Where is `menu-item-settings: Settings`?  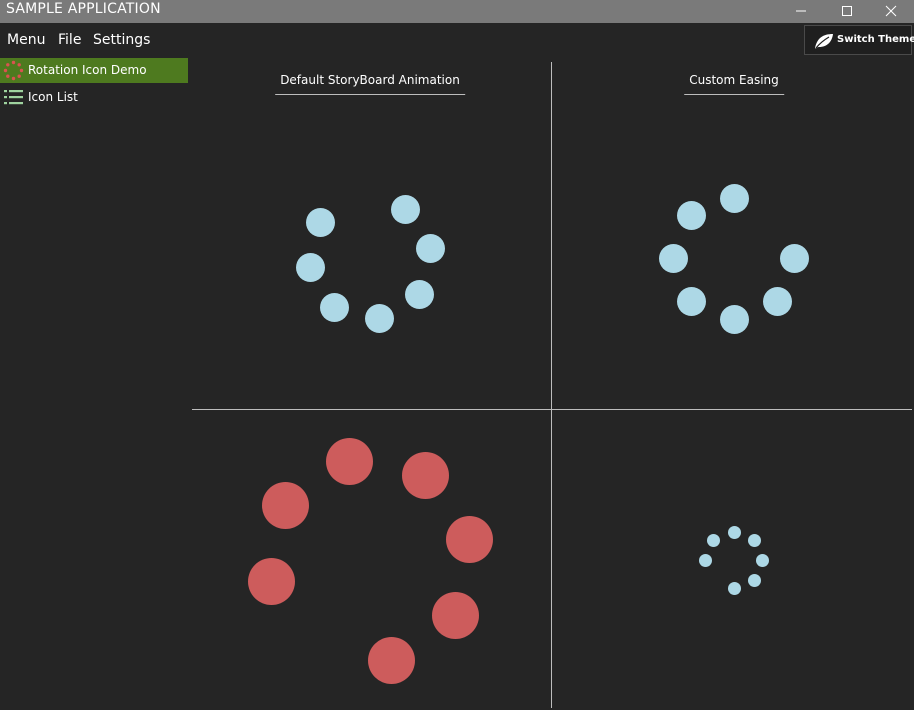 menu-item-settings: Settings is located at coordinates (121, 40).